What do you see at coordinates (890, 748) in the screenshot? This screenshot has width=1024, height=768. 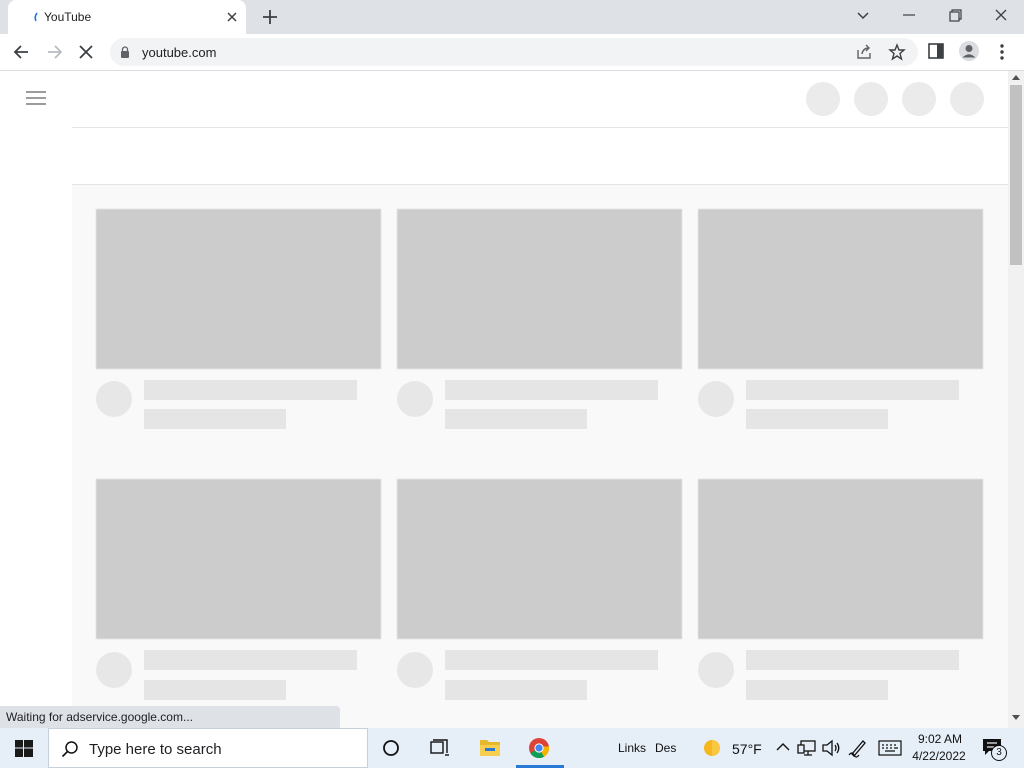 I see `touch-keyboard-icon` at bounding box center [890, 748].